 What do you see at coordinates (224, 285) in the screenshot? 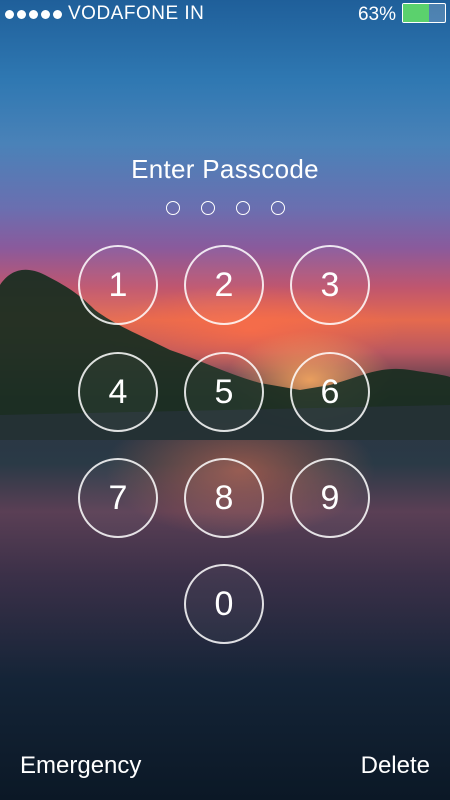
I see `keypad-key-2: 2` at bounding box center [224, 285].